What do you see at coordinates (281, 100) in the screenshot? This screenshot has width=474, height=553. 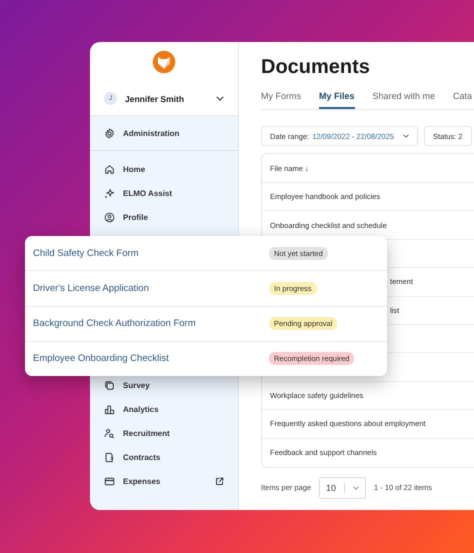 I see `tab: My Forms` at bounding box center [281, 100].